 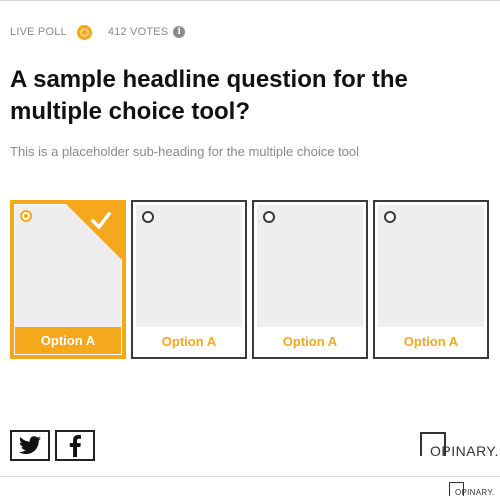 What do you see at coordinates (250, 0) in the screenshot?
I see `top-divider` at bounding box center [250, 0].